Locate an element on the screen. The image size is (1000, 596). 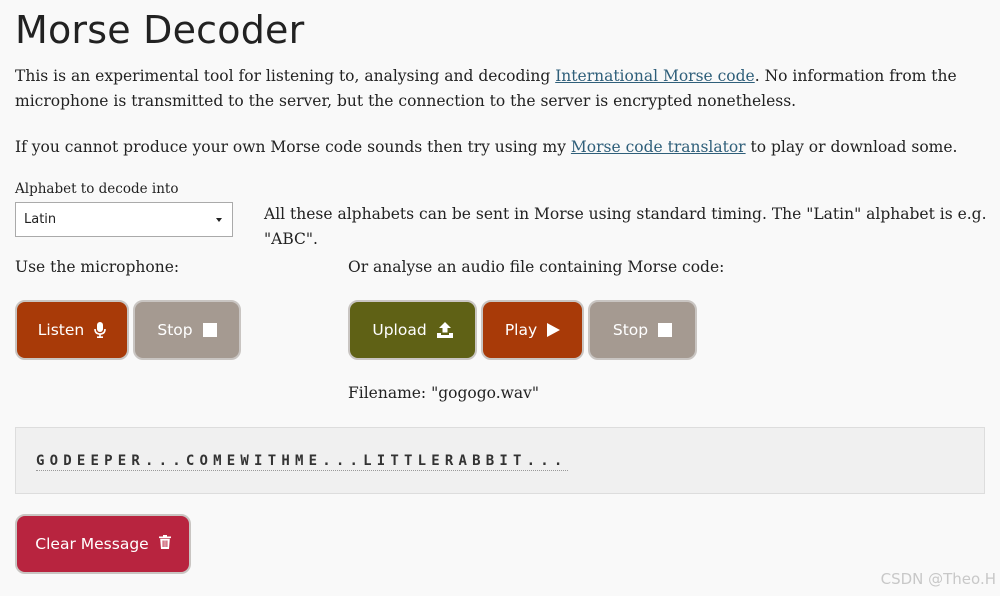
microphone-stop-label: Stop is located at coordinates (175, 330).